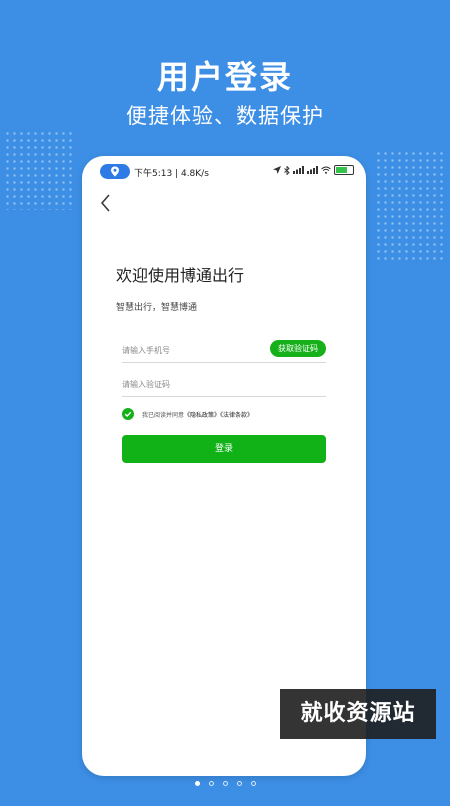  I want to click on checkmark-icon, so click(128, 414).